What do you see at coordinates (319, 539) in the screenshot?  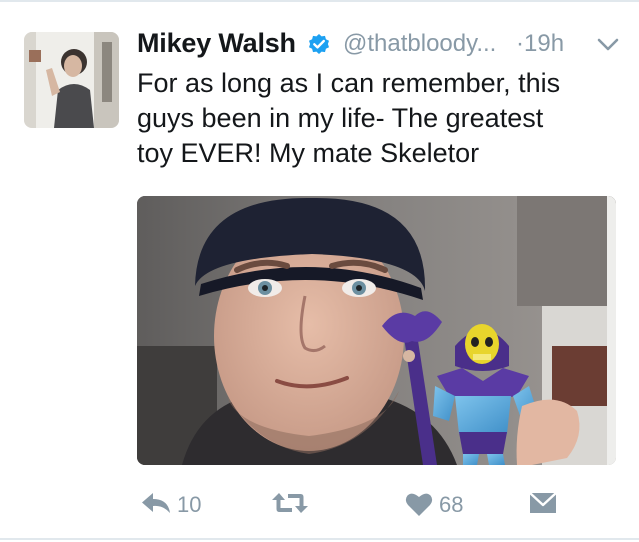 I see `bottom-divider` at bounding box center [319, 539].